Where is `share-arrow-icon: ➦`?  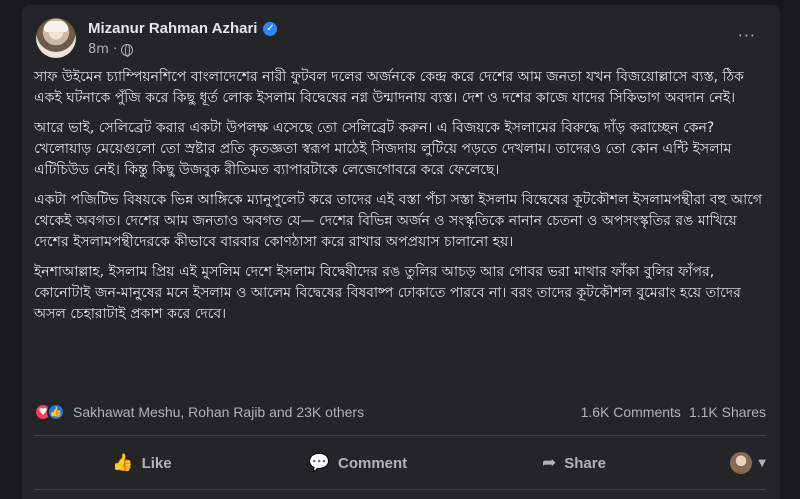
share-arrow-icon: ➦ is located at coordinates (549, 462).